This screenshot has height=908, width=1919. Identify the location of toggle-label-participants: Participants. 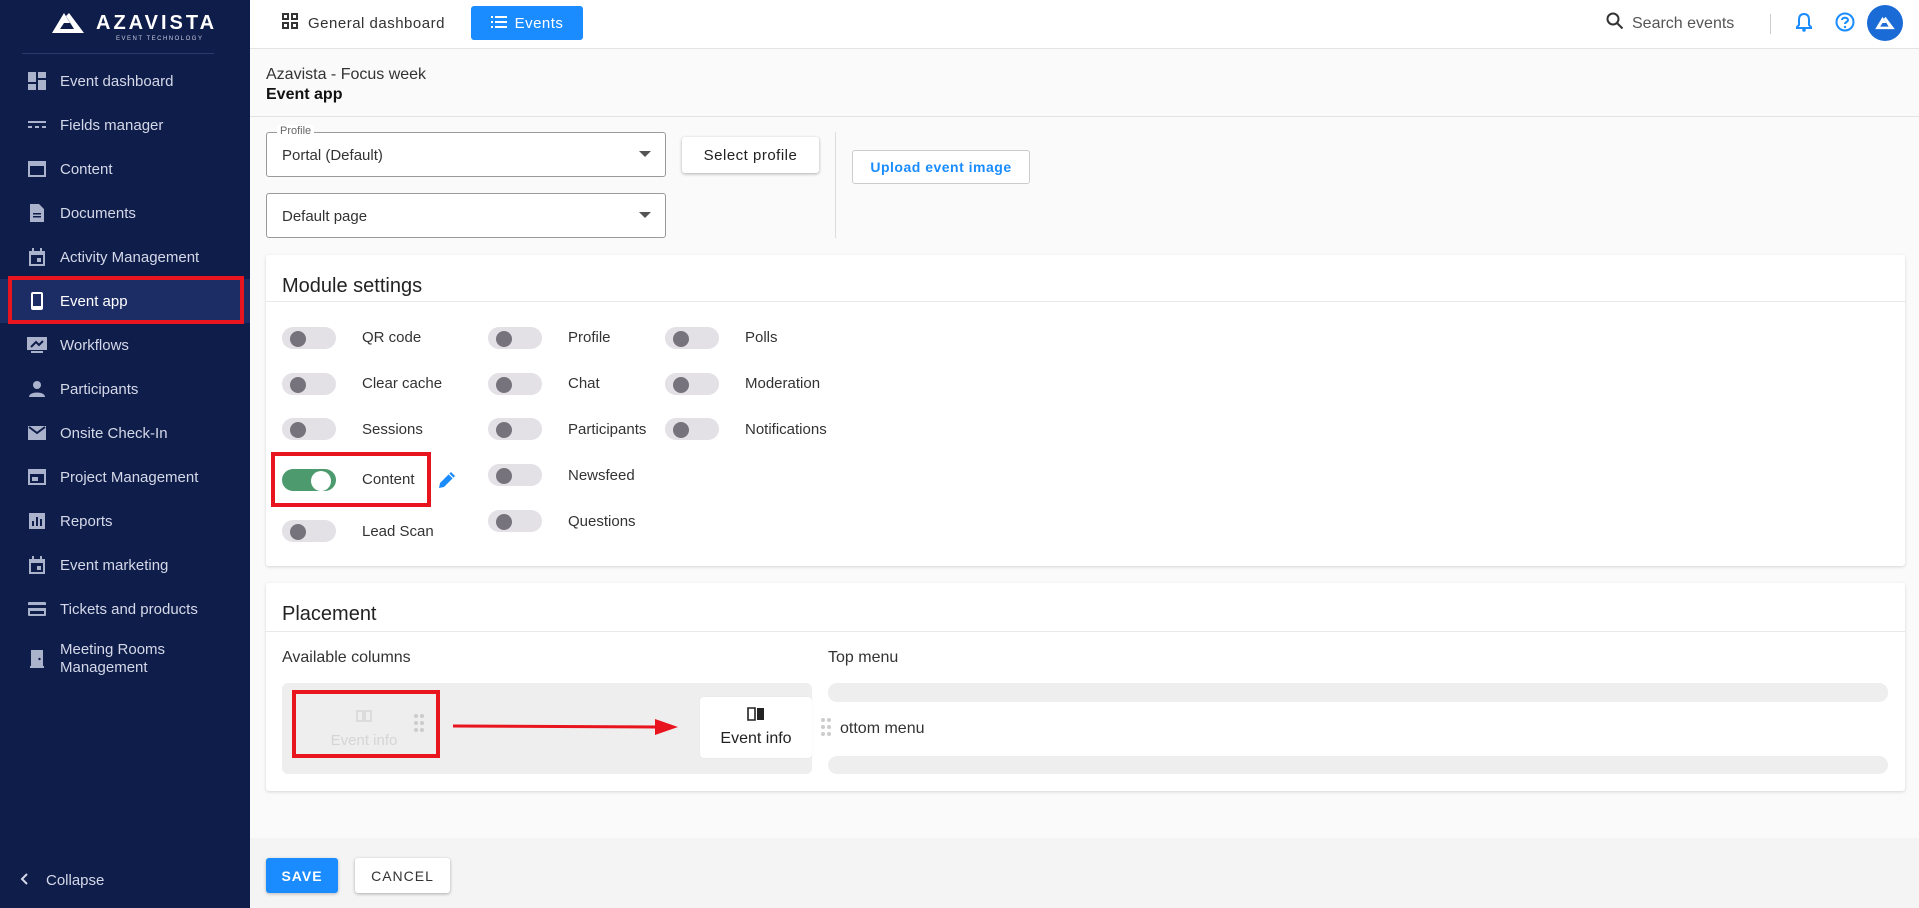
(607, 429).